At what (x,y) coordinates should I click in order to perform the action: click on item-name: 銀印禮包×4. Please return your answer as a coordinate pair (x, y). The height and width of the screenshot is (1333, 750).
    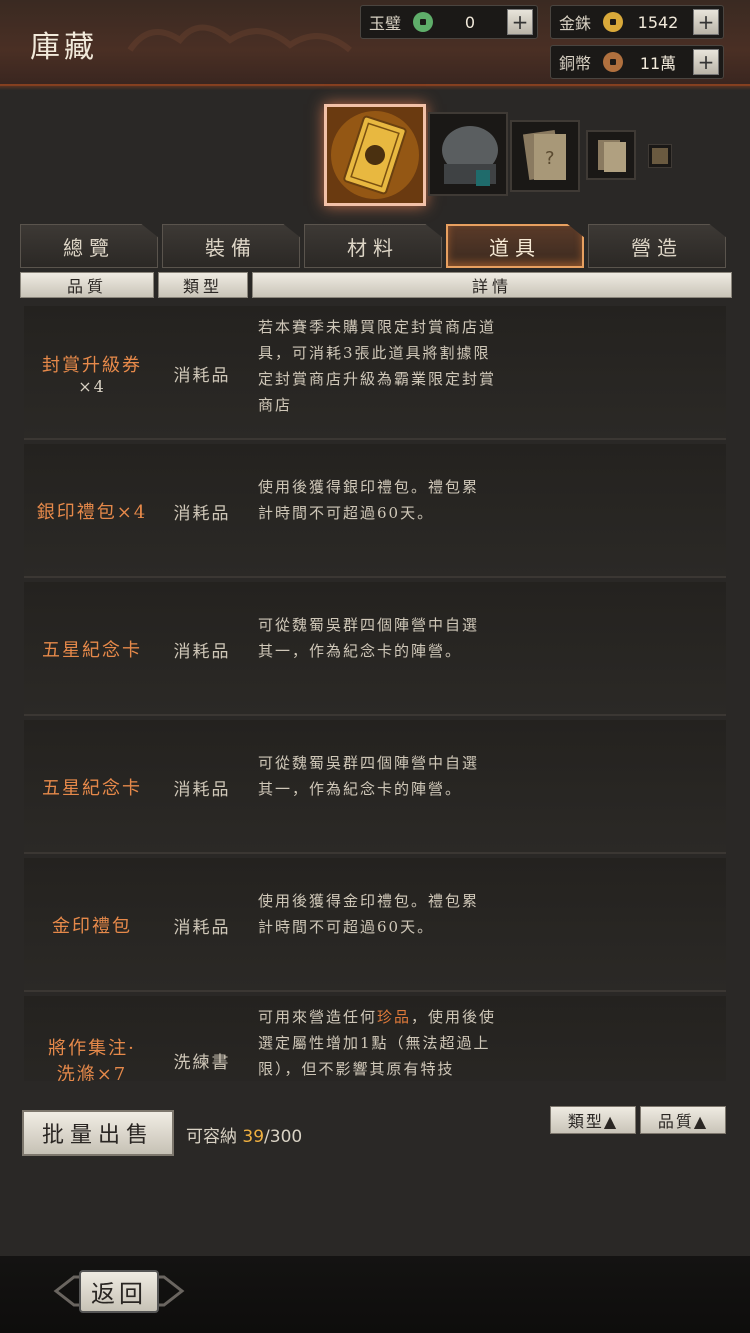
    Looking at the image, I should click on (92, 511).